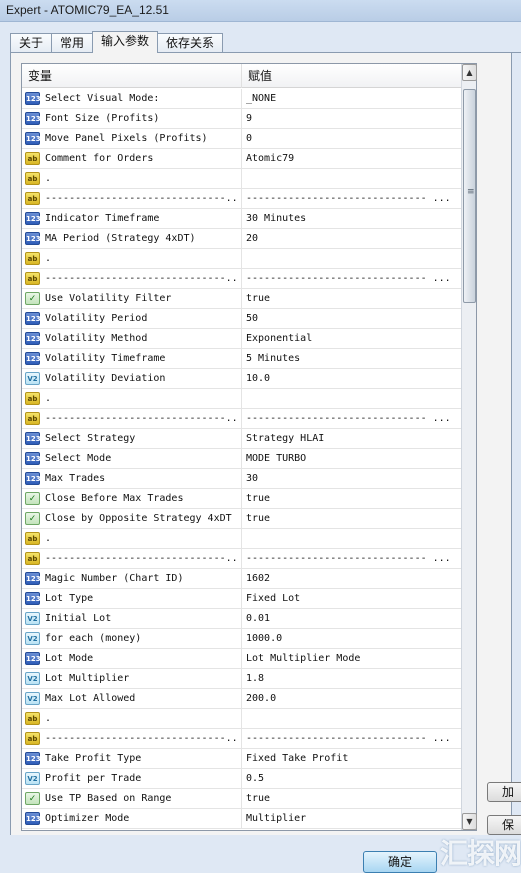 This screenshot has width=521, height=873. What do you see at coordinates (504, 792) in the screenshot?
I see `load-button: 加` at bounding box center [504, 792].